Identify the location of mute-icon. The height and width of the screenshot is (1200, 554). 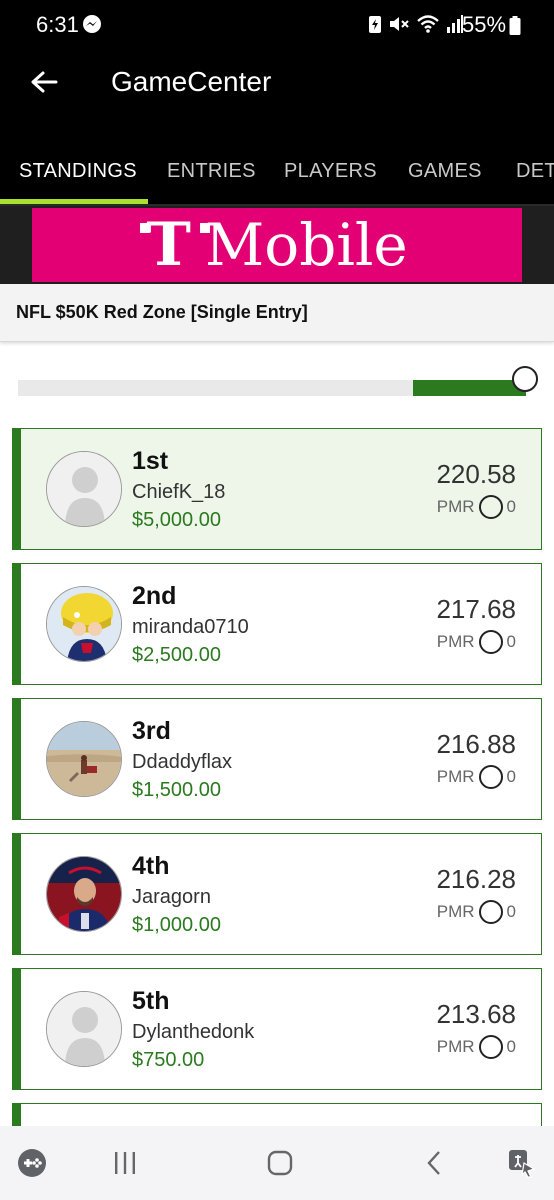
(399, 26).